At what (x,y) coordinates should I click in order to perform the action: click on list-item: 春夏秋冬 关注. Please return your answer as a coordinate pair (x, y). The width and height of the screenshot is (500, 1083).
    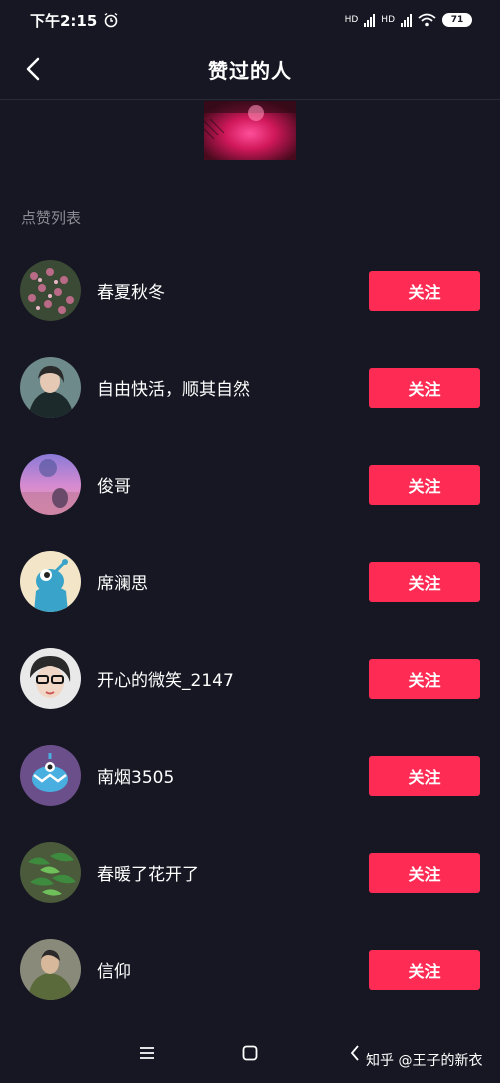
    Looking at the image, I should click on (250, 290).